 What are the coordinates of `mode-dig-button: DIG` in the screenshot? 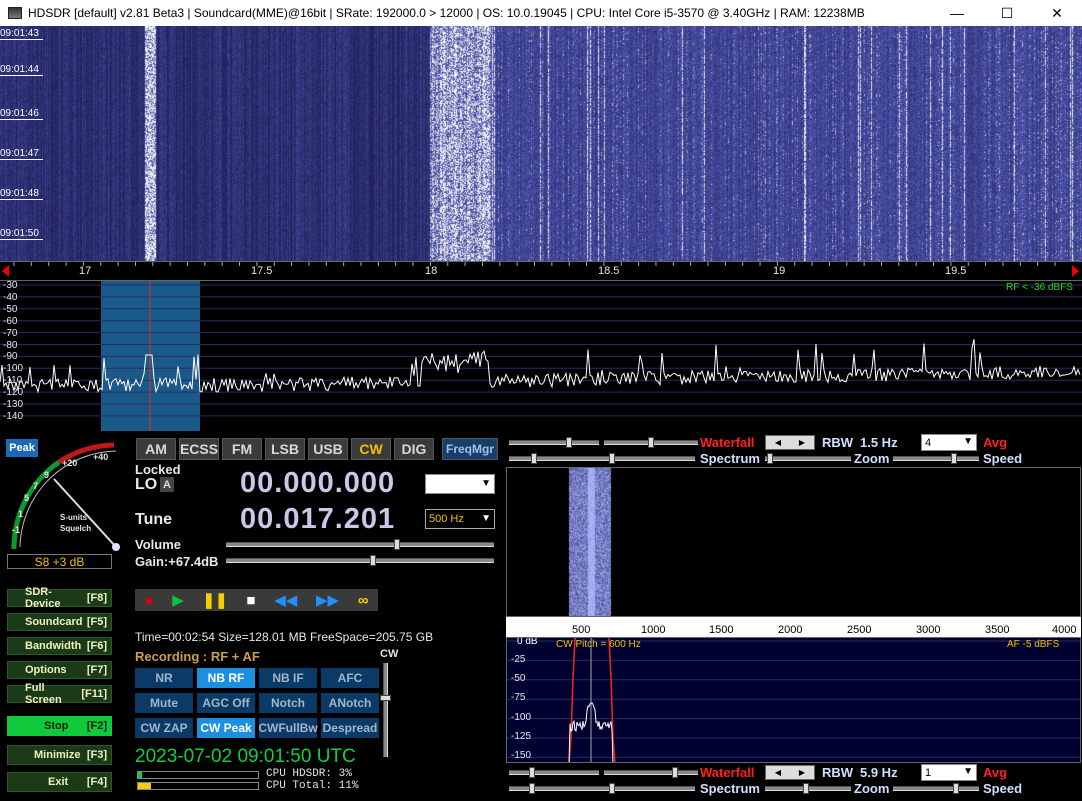 It's located at (414, 449).